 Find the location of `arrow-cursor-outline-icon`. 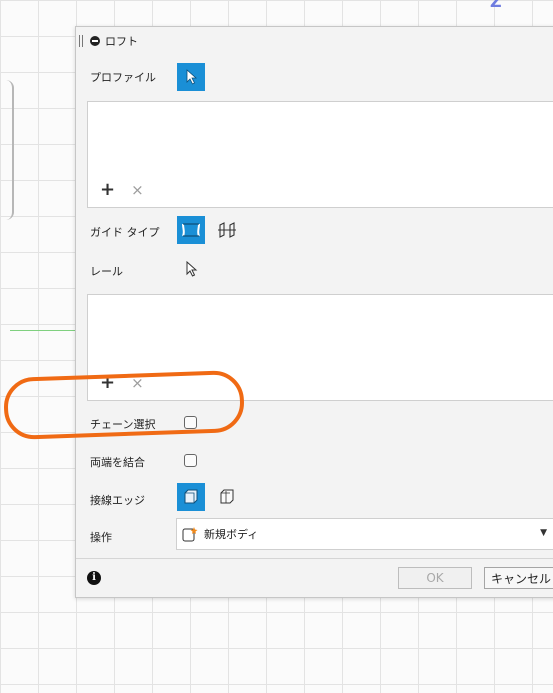

arrow-cursor-outline-icon is located at coordinates (192, 269).